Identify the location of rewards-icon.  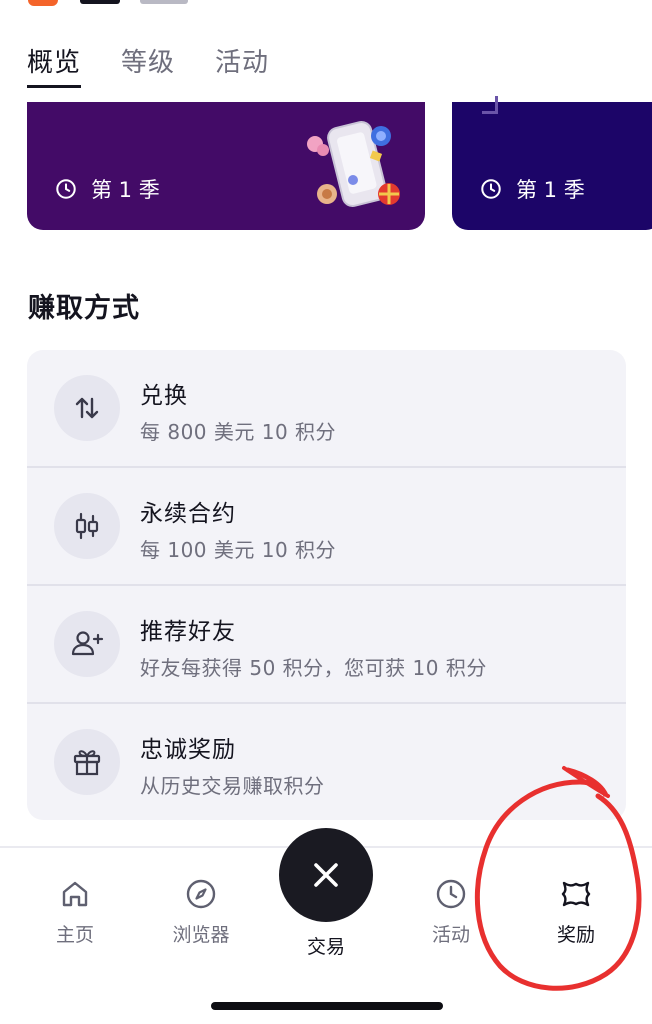
(576, 894).